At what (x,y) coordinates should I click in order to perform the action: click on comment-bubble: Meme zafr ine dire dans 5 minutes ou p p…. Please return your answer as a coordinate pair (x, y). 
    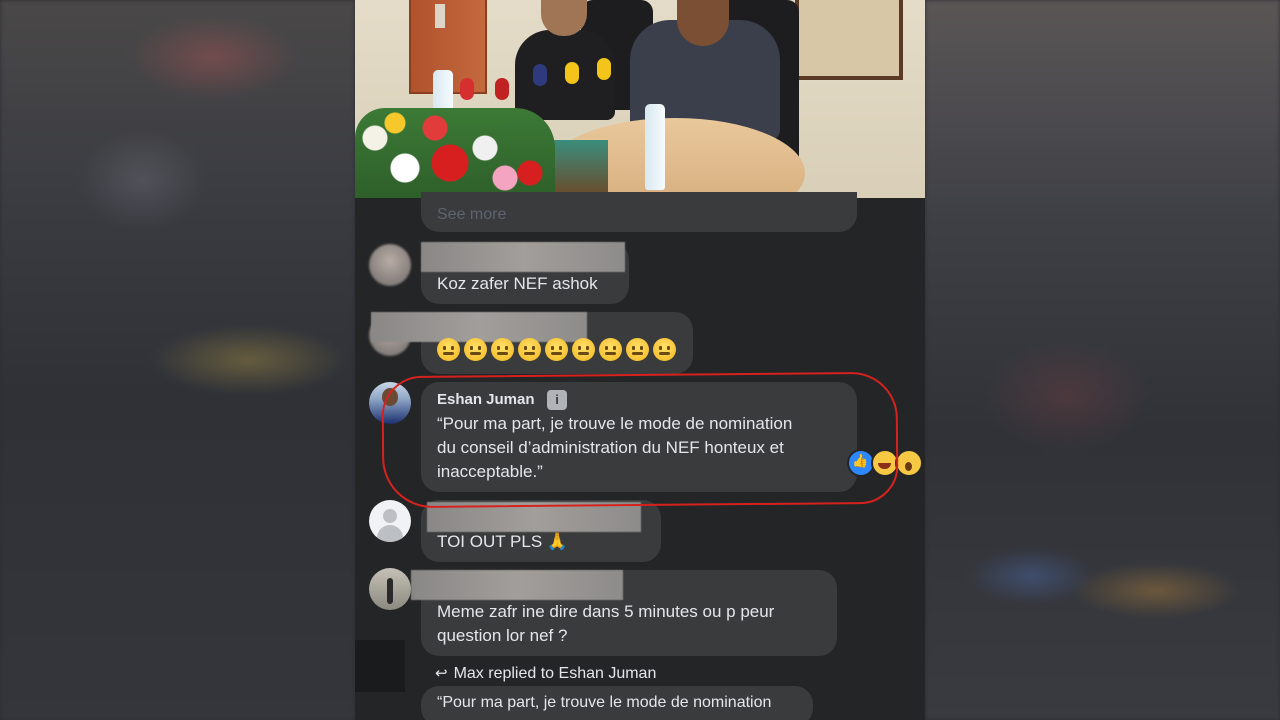
    Looking at the image, I should click on (624, 613).